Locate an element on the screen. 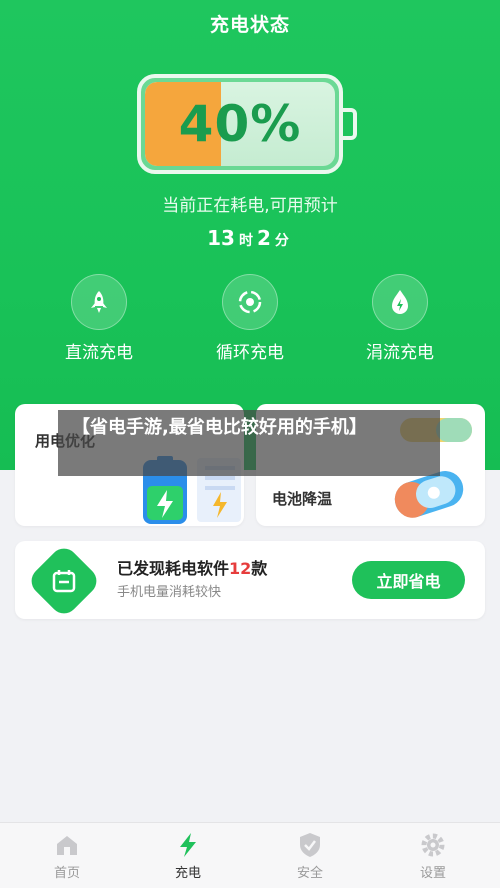 The height and width of the screenshot is (888, 500). title-prefix: 已发现耗电软件 is located at coordinates (173, 568).